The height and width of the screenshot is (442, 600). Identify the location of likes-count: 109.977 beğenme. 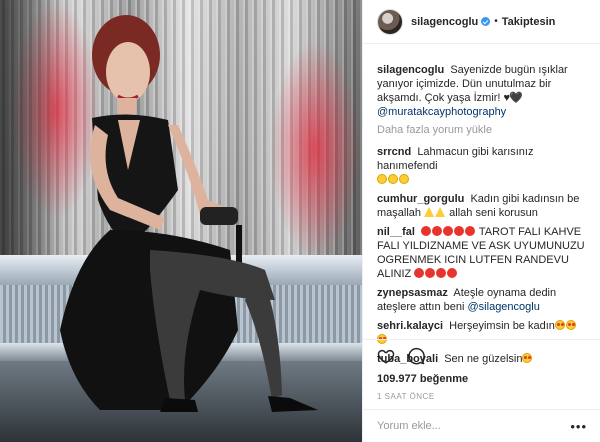
(422, 379).